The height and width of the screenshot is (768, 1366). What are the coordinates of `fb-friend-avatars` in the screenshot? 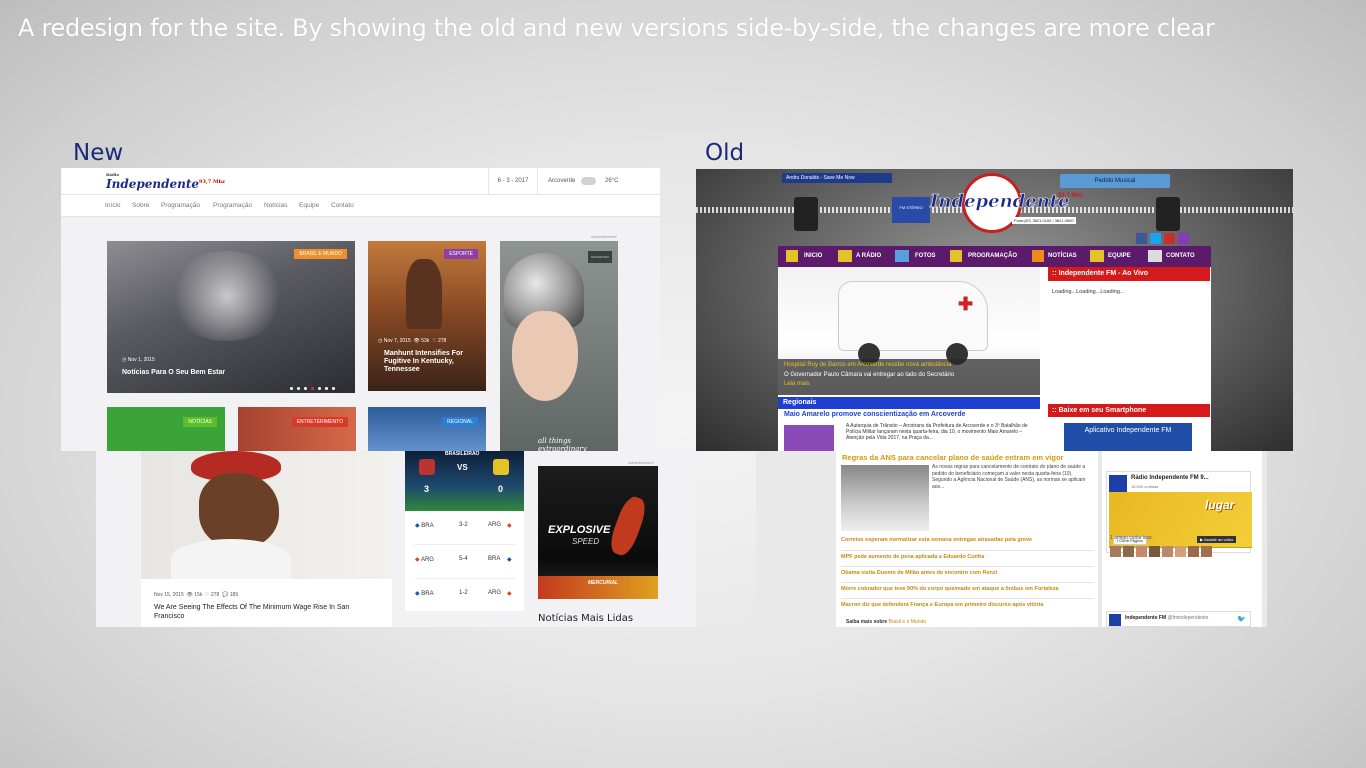 It's located at (1170, 550).